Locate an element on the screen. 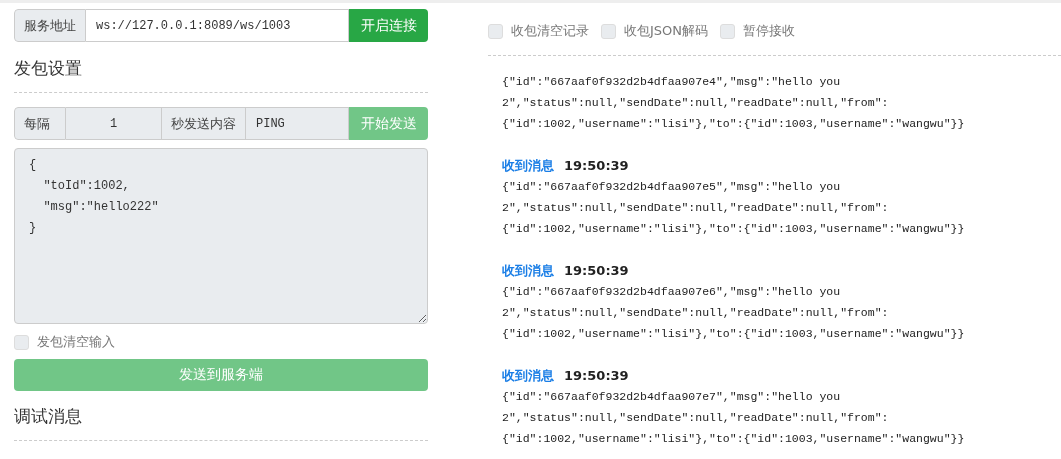 This screenshot has width=1061, height=459. checkbox-label: 发包清空输入 is located at coordinates (76, 342).